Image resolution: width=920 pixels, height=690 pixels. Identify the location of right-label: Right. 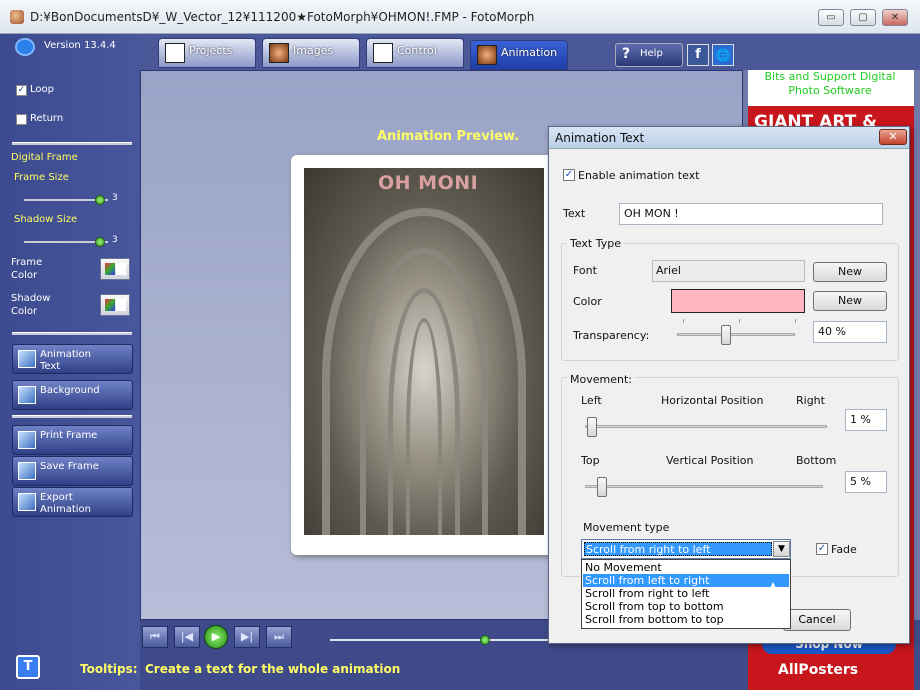
(810, 400).